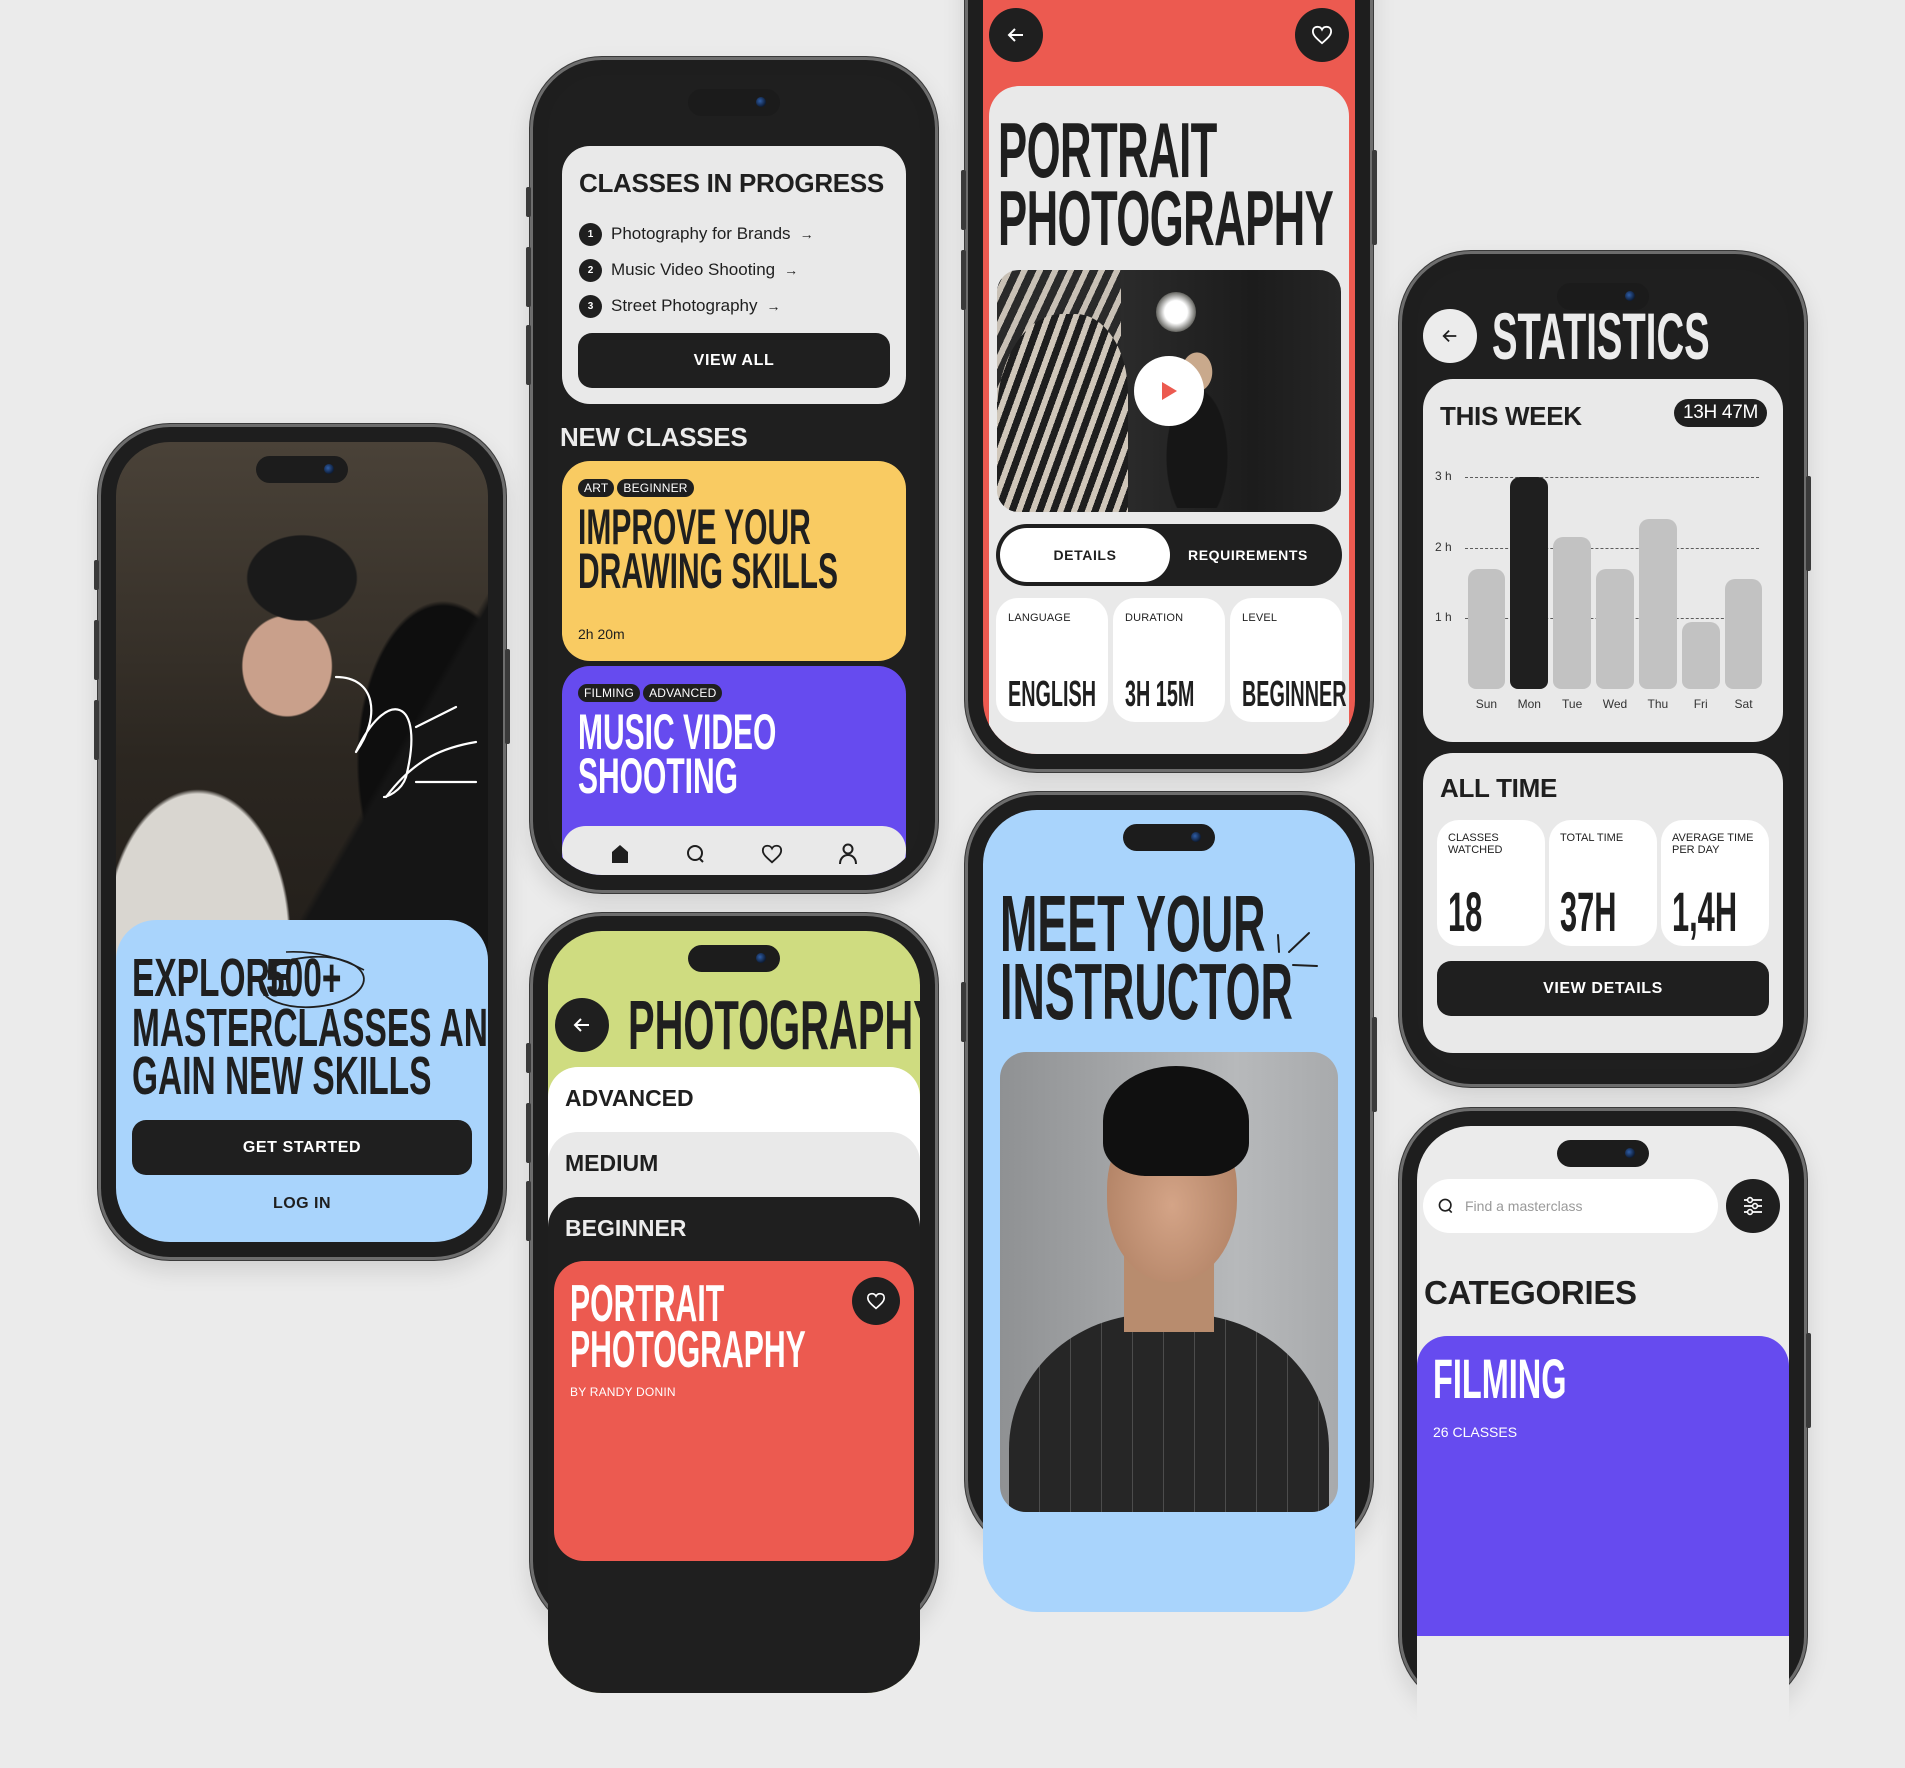 The height and width of the screenshot is (1768, 1905). What do you see at coordinates (734, 1411) in the screenshot?
I see `featured-class-card: PORTRAIT PHOTOGRAPHY BY RANDY DONIN` at bounding box center [734, 1411].